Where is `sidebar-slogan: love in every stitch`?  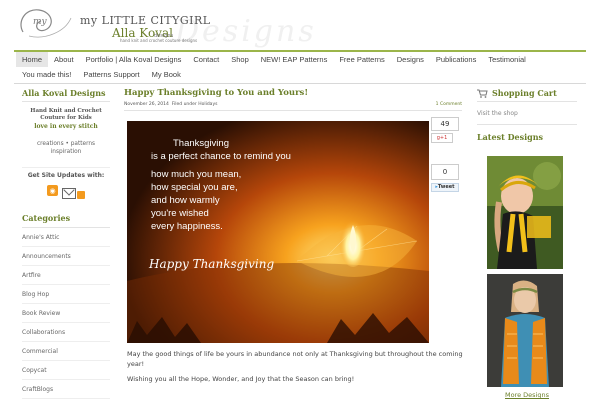
sidebar-slogan: love in every stitch is located at coordinates (66, 126).